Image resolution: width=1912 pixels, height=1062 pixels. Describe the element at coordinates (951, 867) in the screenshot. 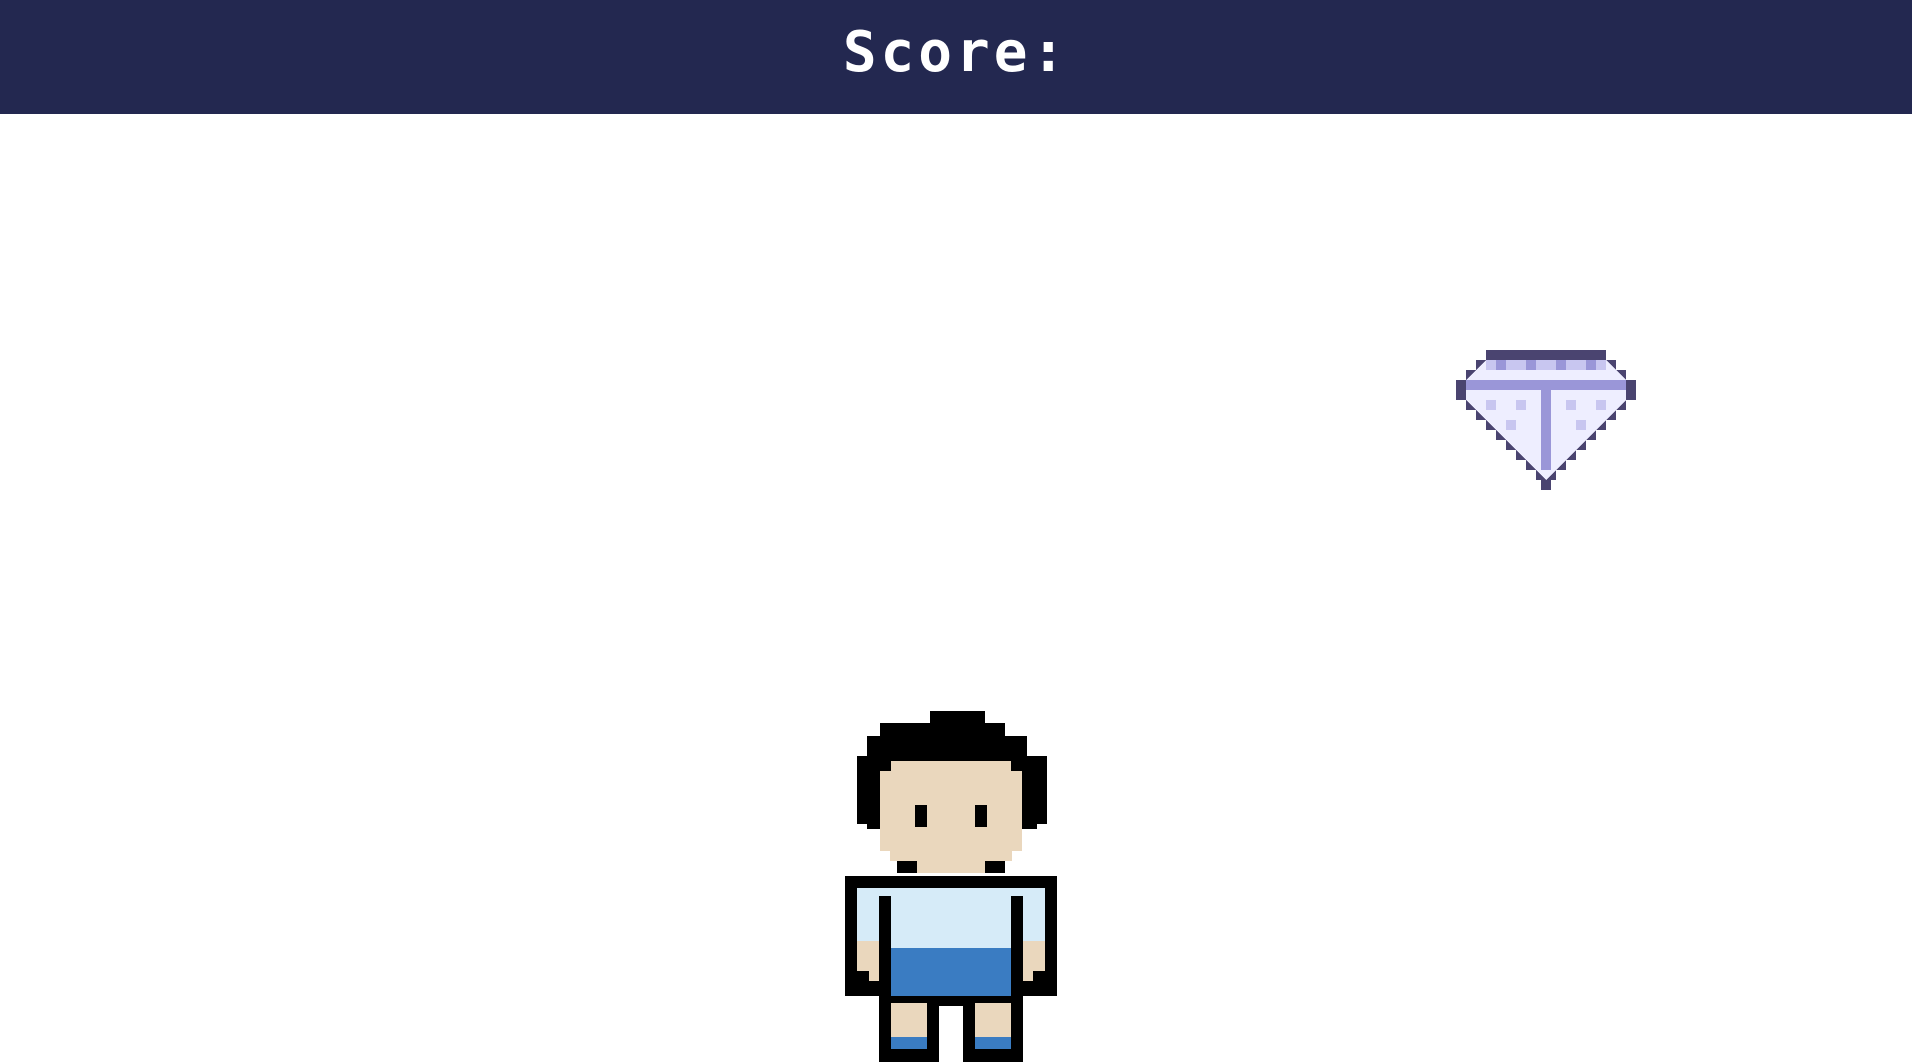

I see `player-neck` at that location.